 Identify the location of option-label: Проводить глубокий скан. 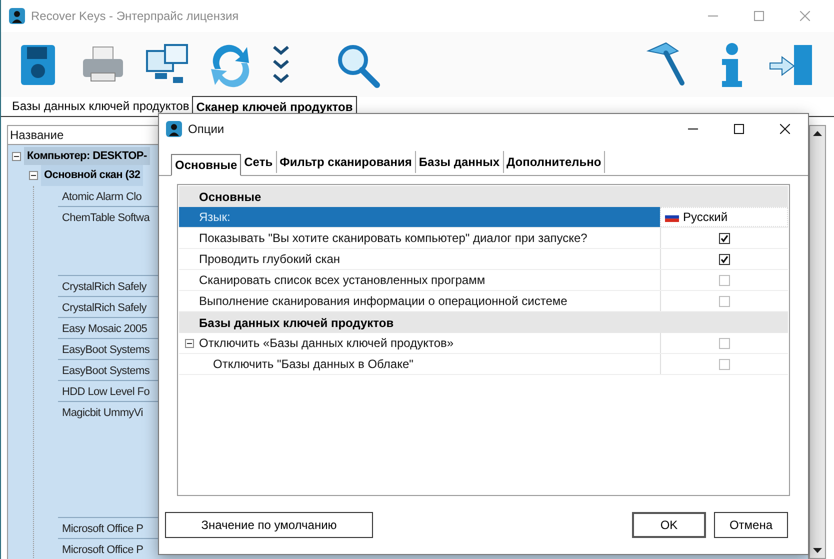
(269, 259).